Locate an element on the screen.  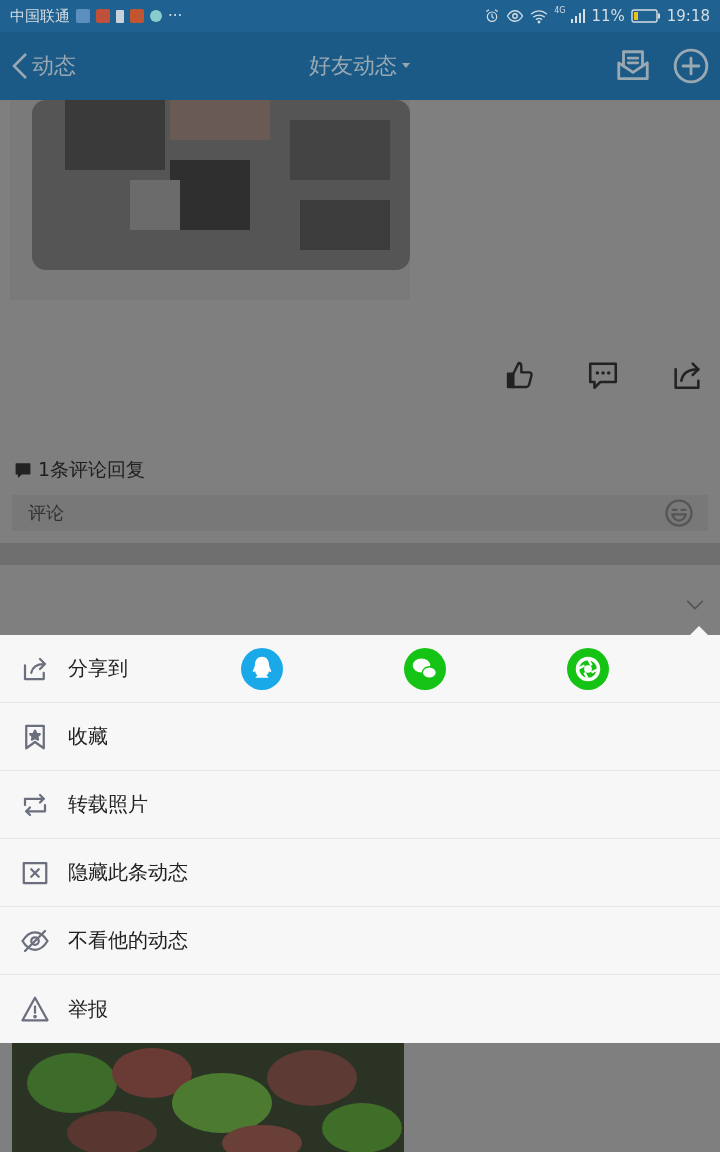
menu-item-label: 举报 is located at coordinates (88, 1009).